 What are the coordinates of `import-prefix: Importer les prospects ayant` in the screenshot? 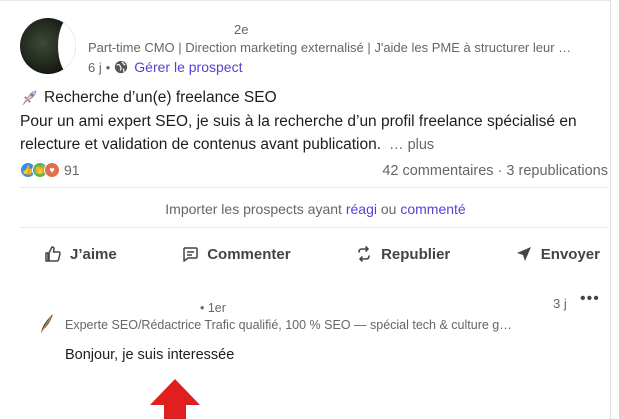 It's located at (253, 209).